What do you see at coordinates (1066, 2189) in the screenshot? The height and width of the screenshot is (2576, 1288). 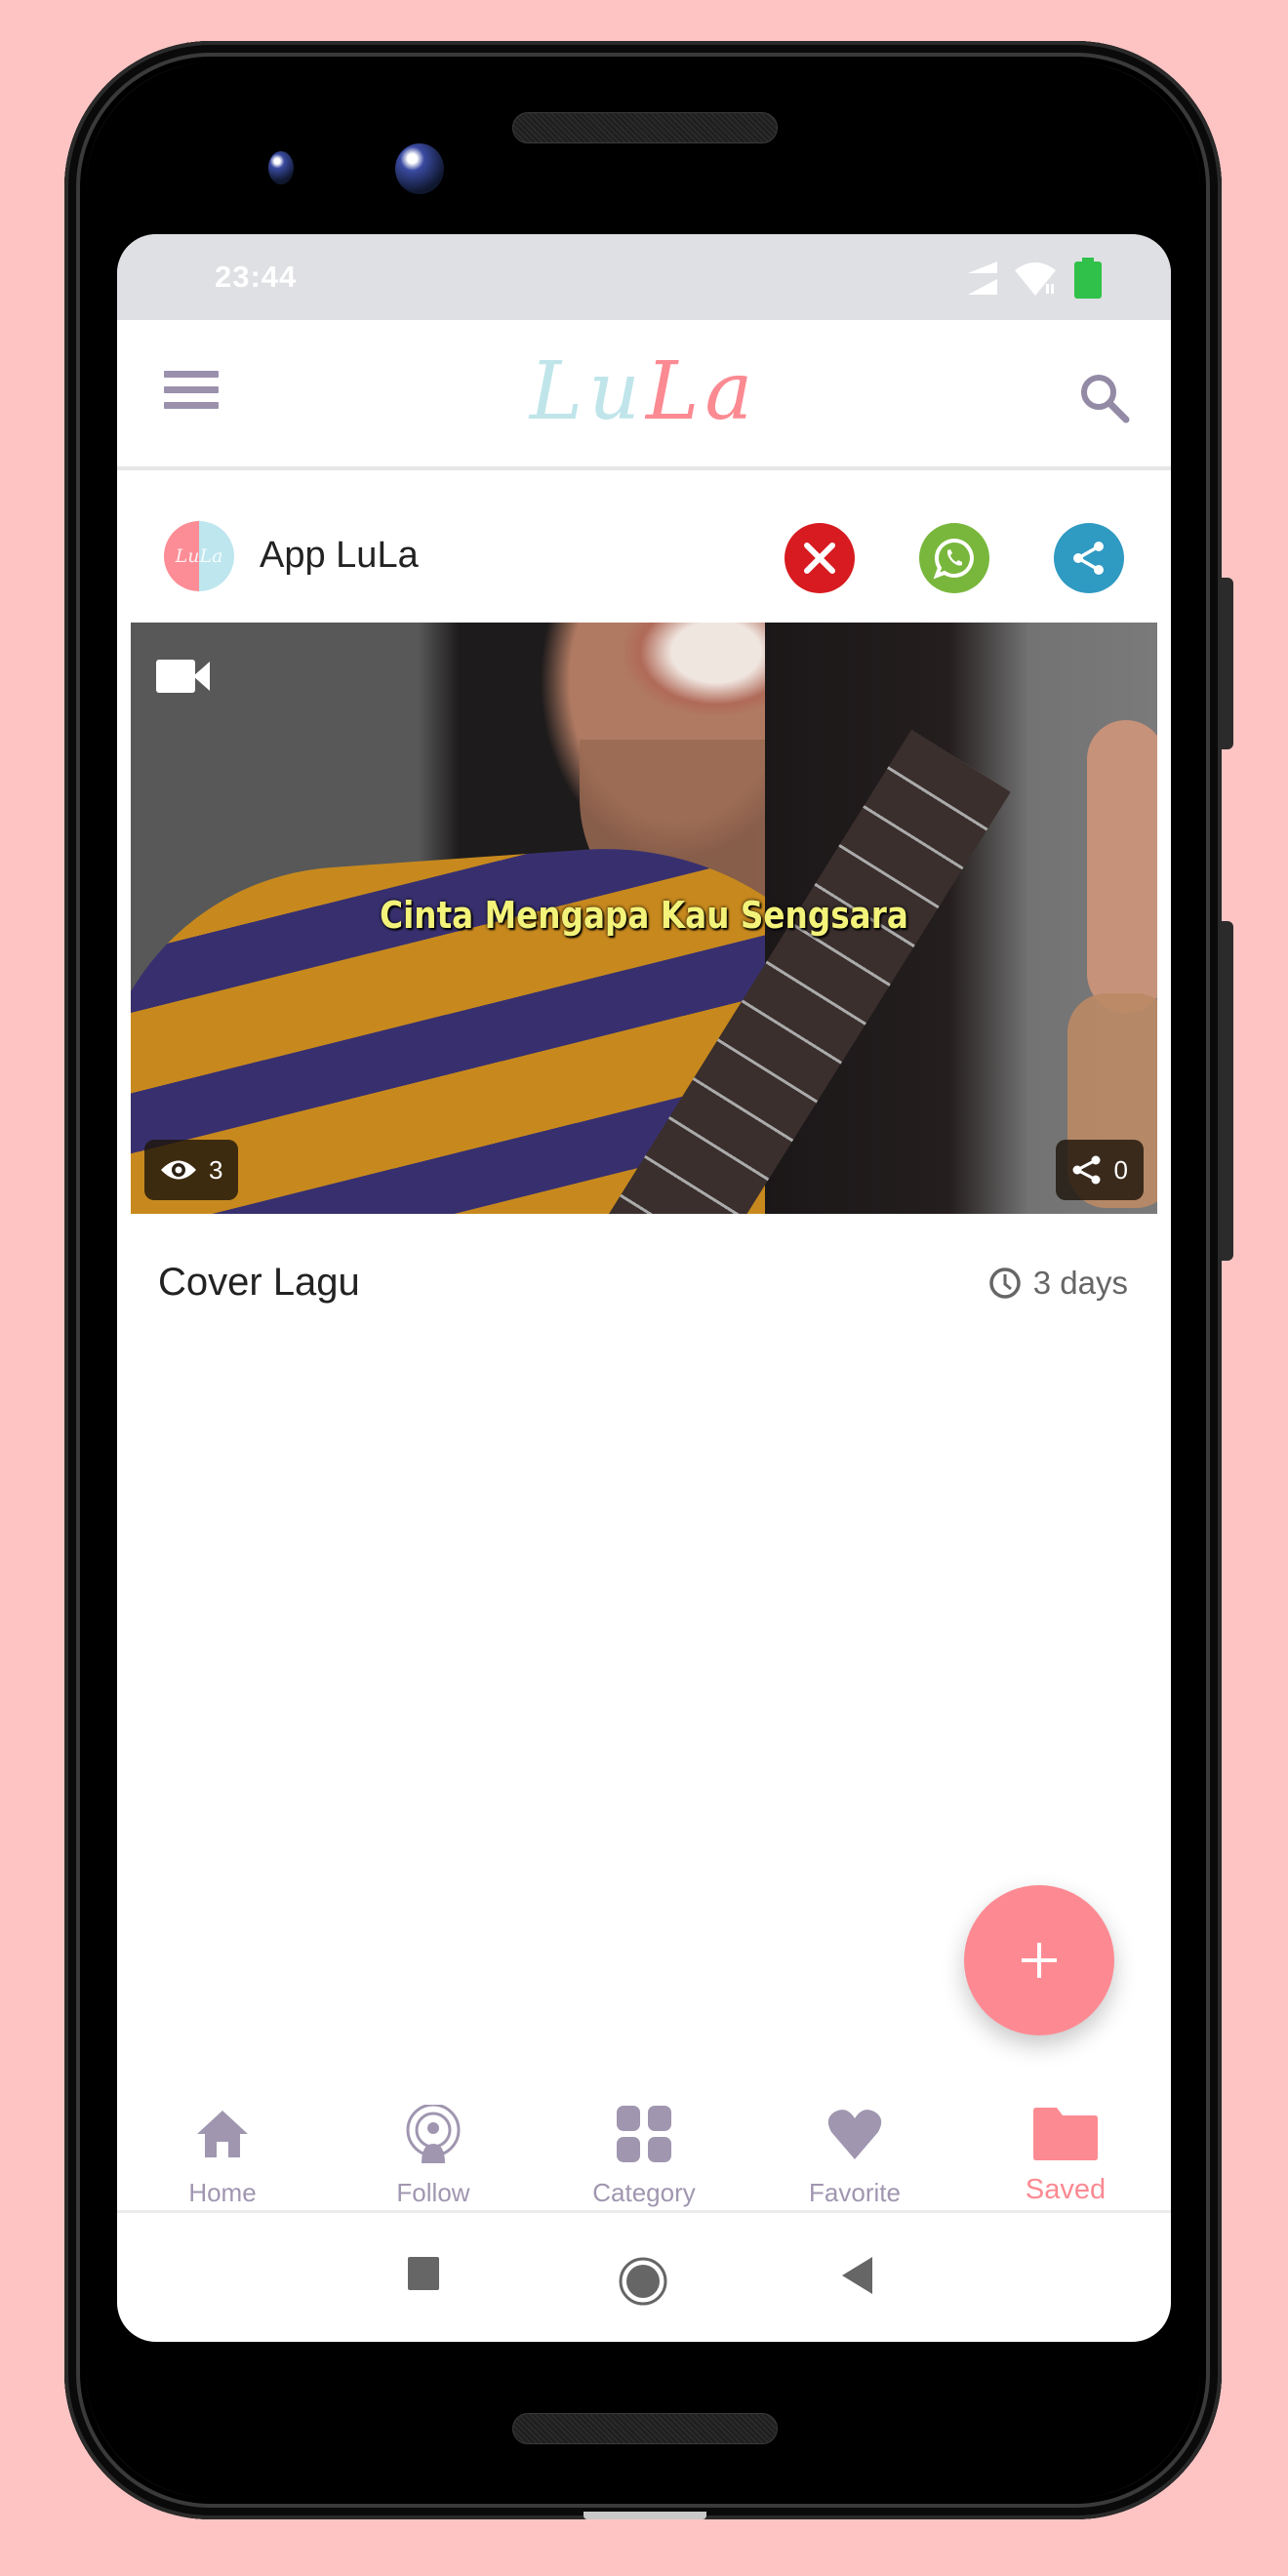 I see `nav-label: Saved` at bounding box center [1066, 2189].